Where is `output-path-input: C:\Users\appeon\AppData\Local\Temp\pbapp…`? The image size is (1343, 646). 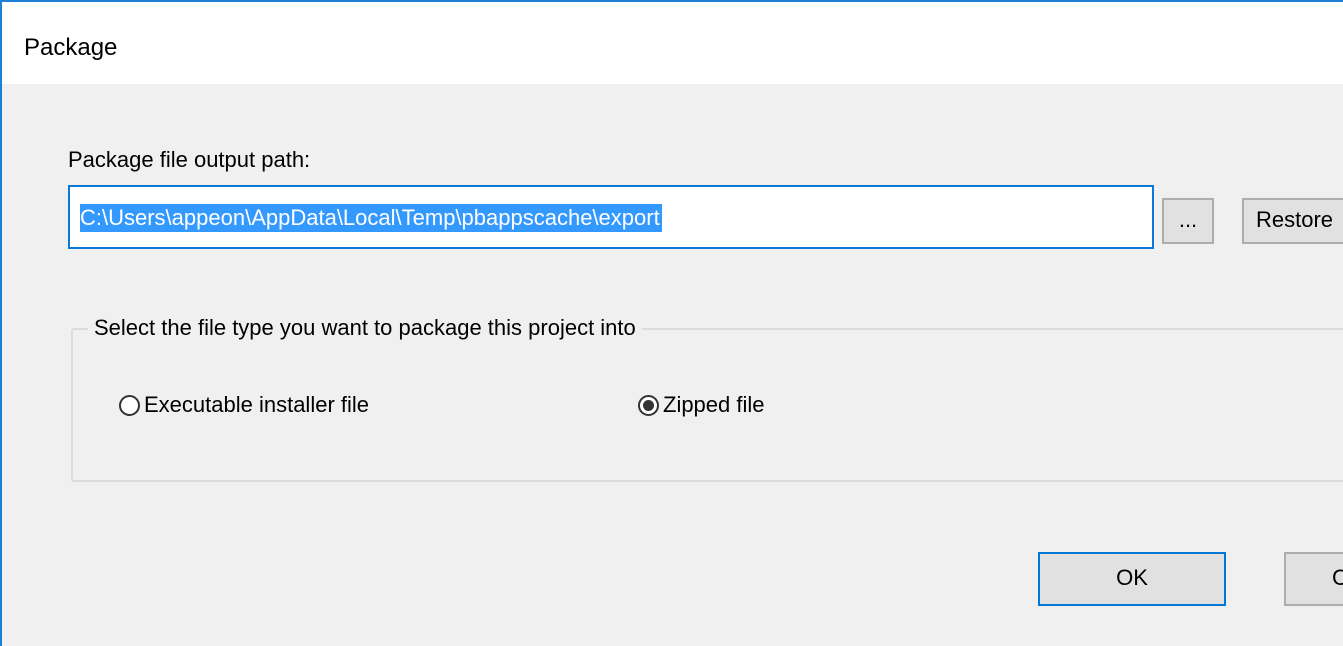
output-path-input: C:\Users\appeon\AppData\Local\Temp\pbapp… is located at coordinates (611, 217).